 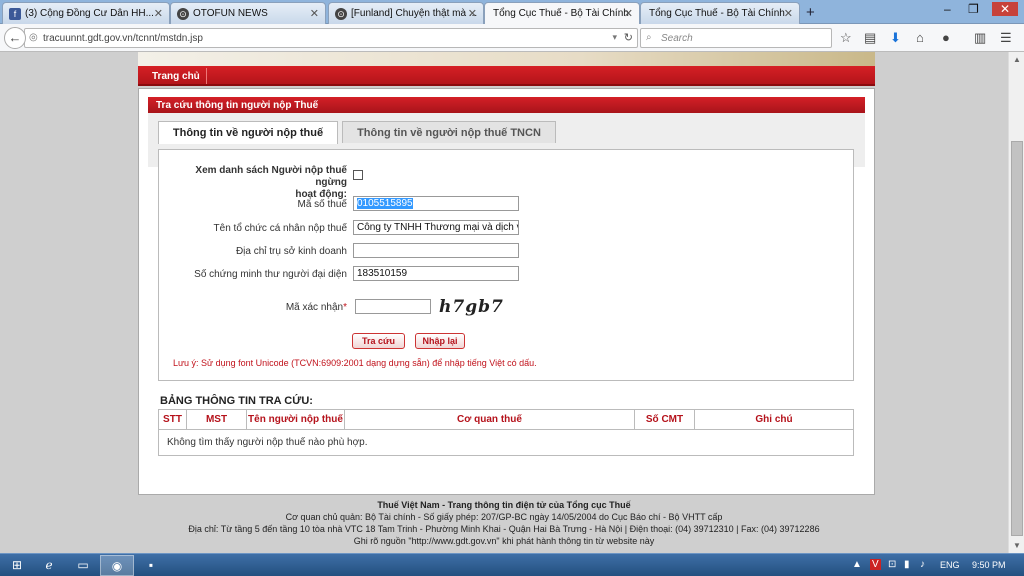 I want to click on name-label: Tên tổ chức cá nhân nộp thuế, so click(x=280, y=228).